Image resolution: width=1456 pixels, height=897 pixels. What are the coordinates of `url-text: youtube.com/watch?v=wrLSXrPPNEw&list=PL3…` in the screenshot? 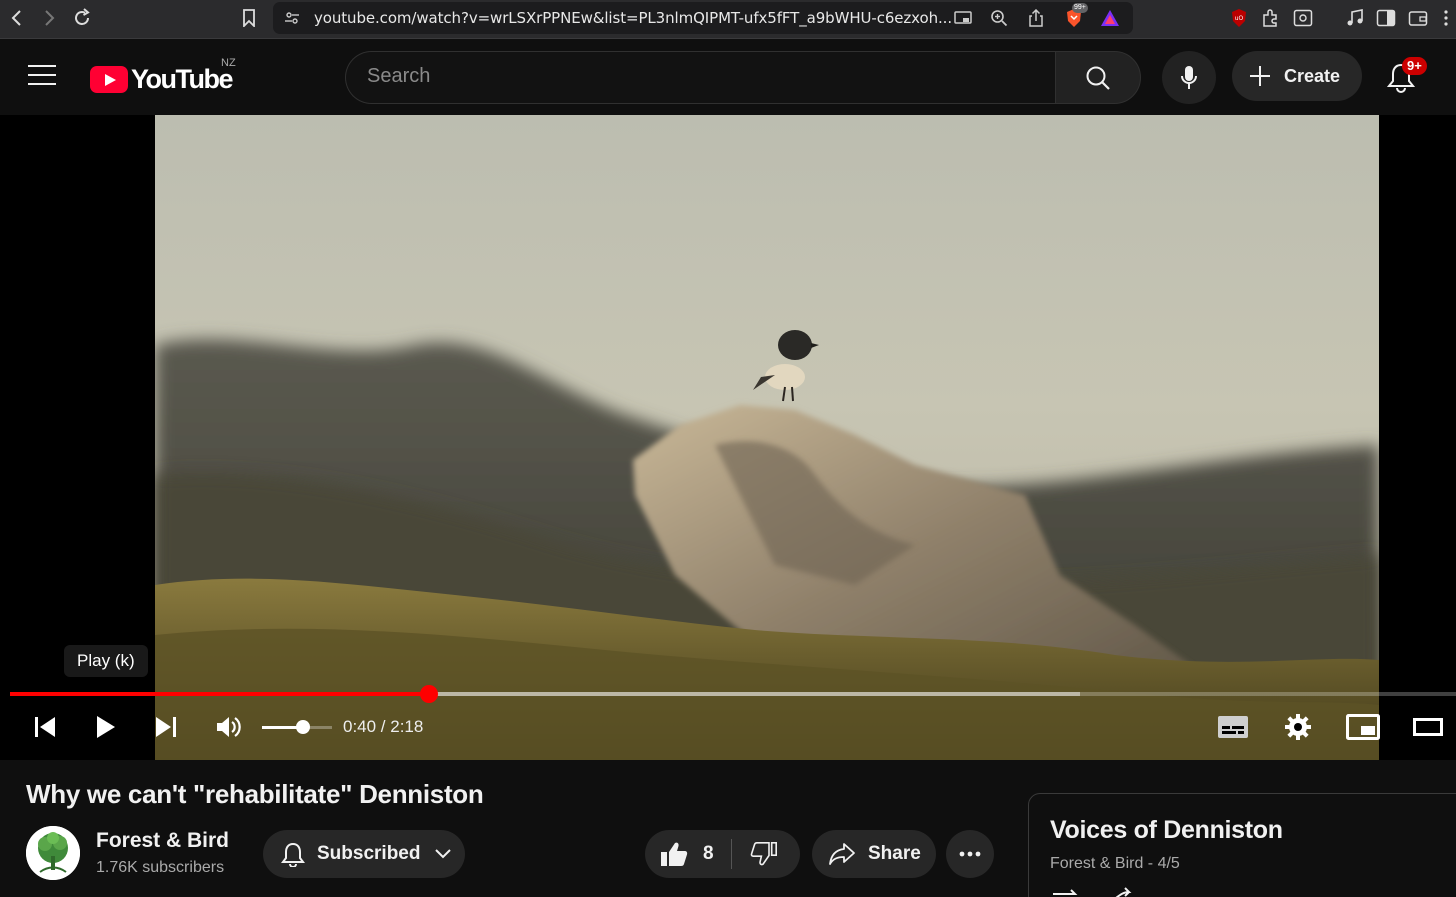 It's located at (633, 18).